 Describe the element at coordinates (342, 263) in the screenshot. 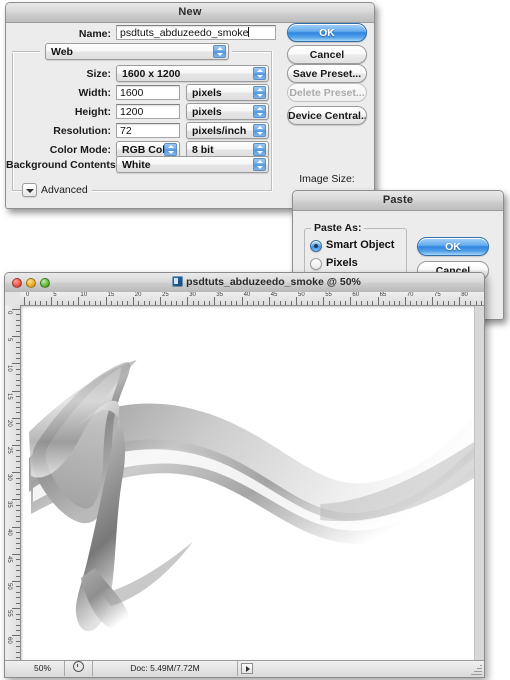

I see `radio-label-pixels: Pixels` at that location.